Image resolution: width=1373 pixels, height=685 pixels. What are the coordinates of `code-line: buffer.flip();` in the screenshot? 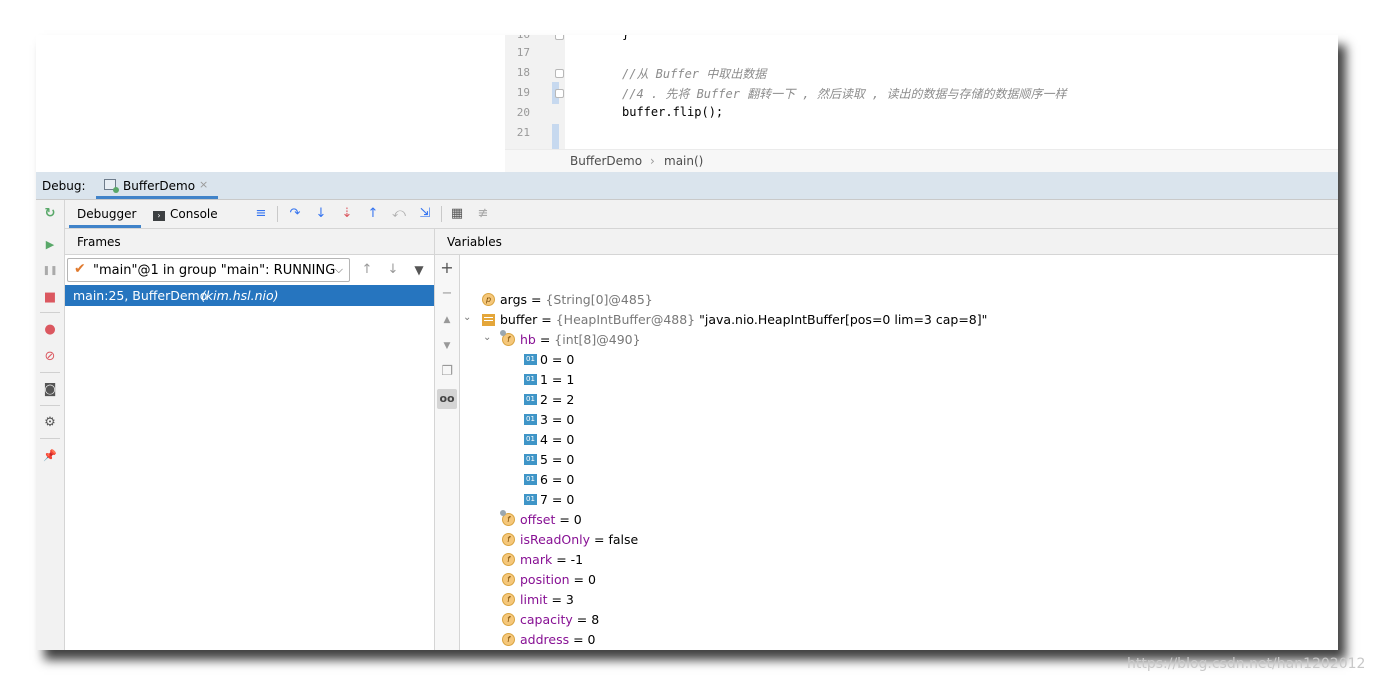 It's located at (672, 112).